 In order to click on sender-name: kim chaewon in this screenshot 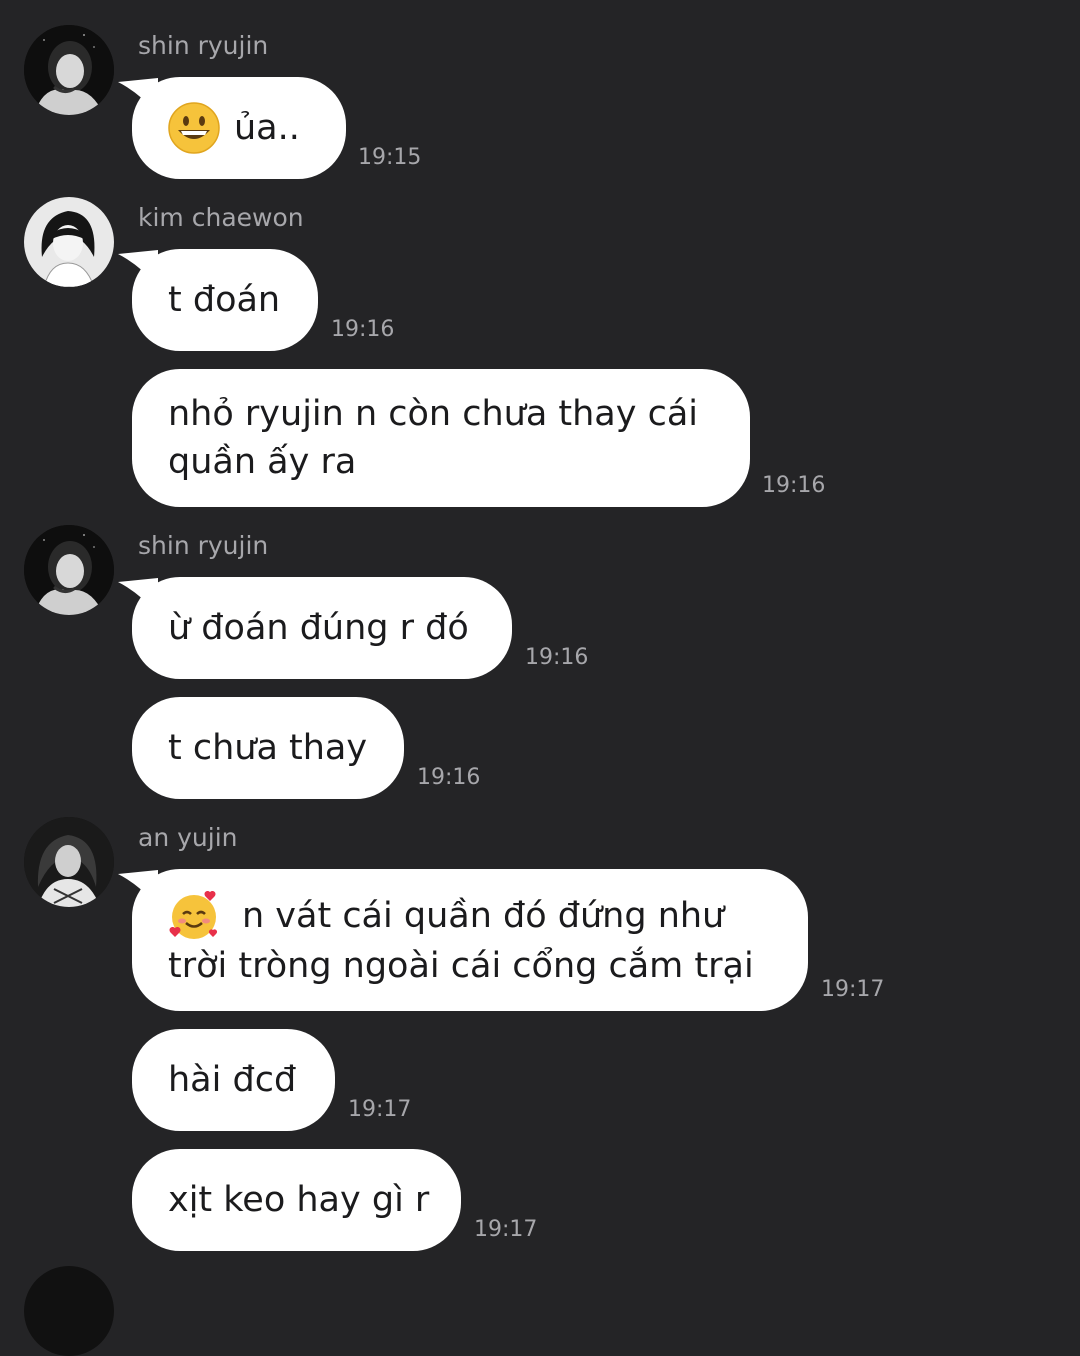, I will do `click(221, 217)`.